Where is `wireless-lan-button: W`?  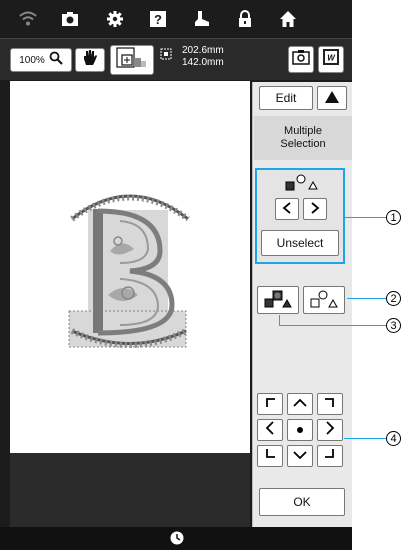
wireless-lan-button: W is located at coordinates (331, 59).